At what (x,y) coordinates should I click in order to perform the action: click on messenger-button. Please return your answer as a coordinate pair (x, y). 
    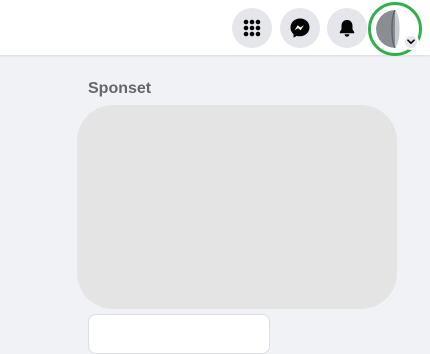
    Looking at the image, I should click on (300, 28).